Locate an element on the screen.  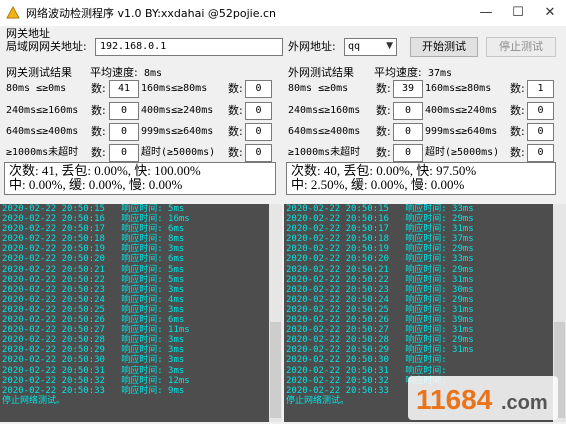
log-line: 停止网络测试。 is located at coordinates (34, 400).